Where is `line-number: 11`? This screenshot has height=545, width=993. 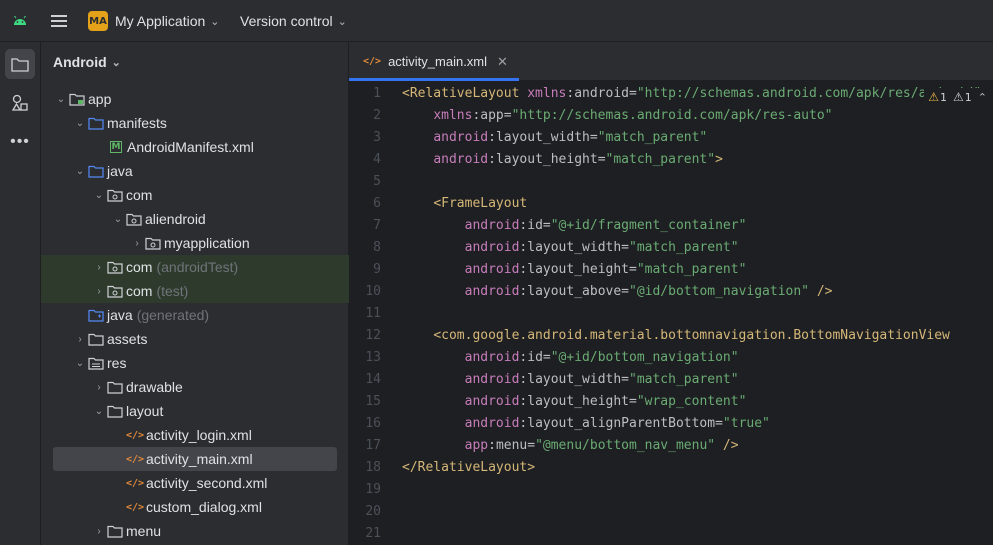 line-number: 11 is located at coordinates (373, 313).